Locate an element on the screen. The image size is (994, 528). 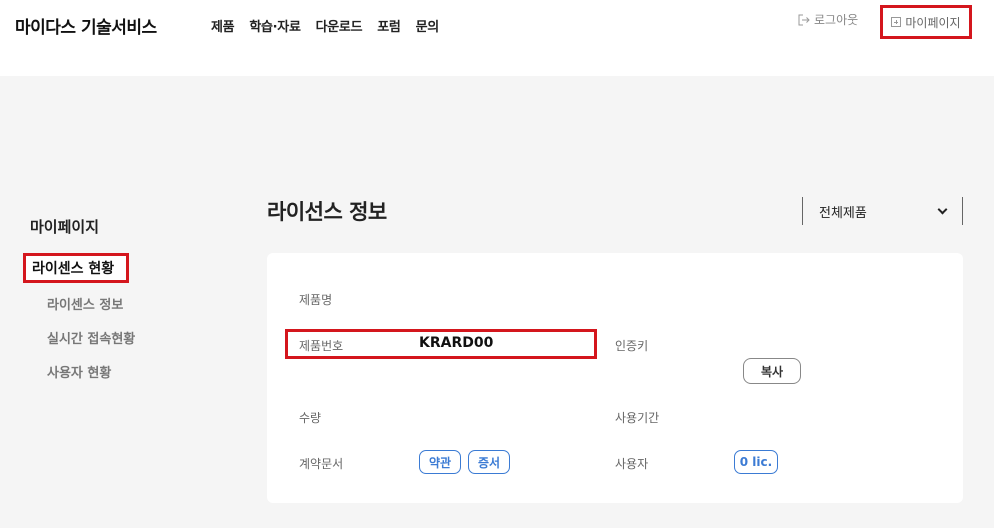
certificate-button: 증서 is located at coordinates (489, 462).